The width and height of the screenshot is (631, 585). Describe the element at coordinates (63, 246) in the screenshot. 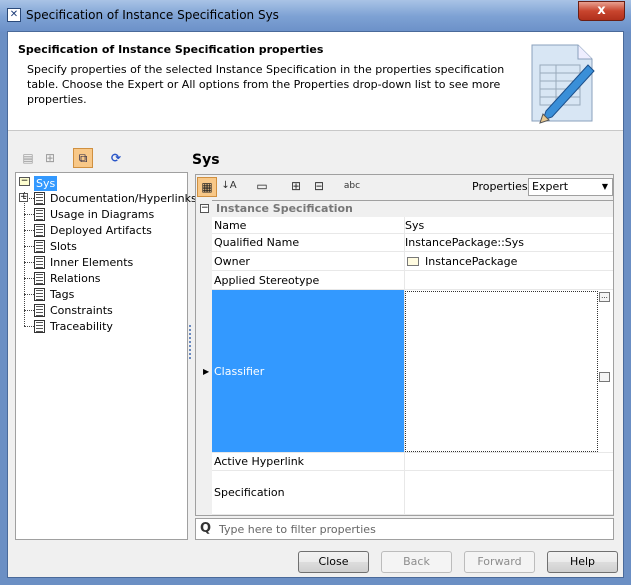

I see `tree-item-label: Slots` at that location.